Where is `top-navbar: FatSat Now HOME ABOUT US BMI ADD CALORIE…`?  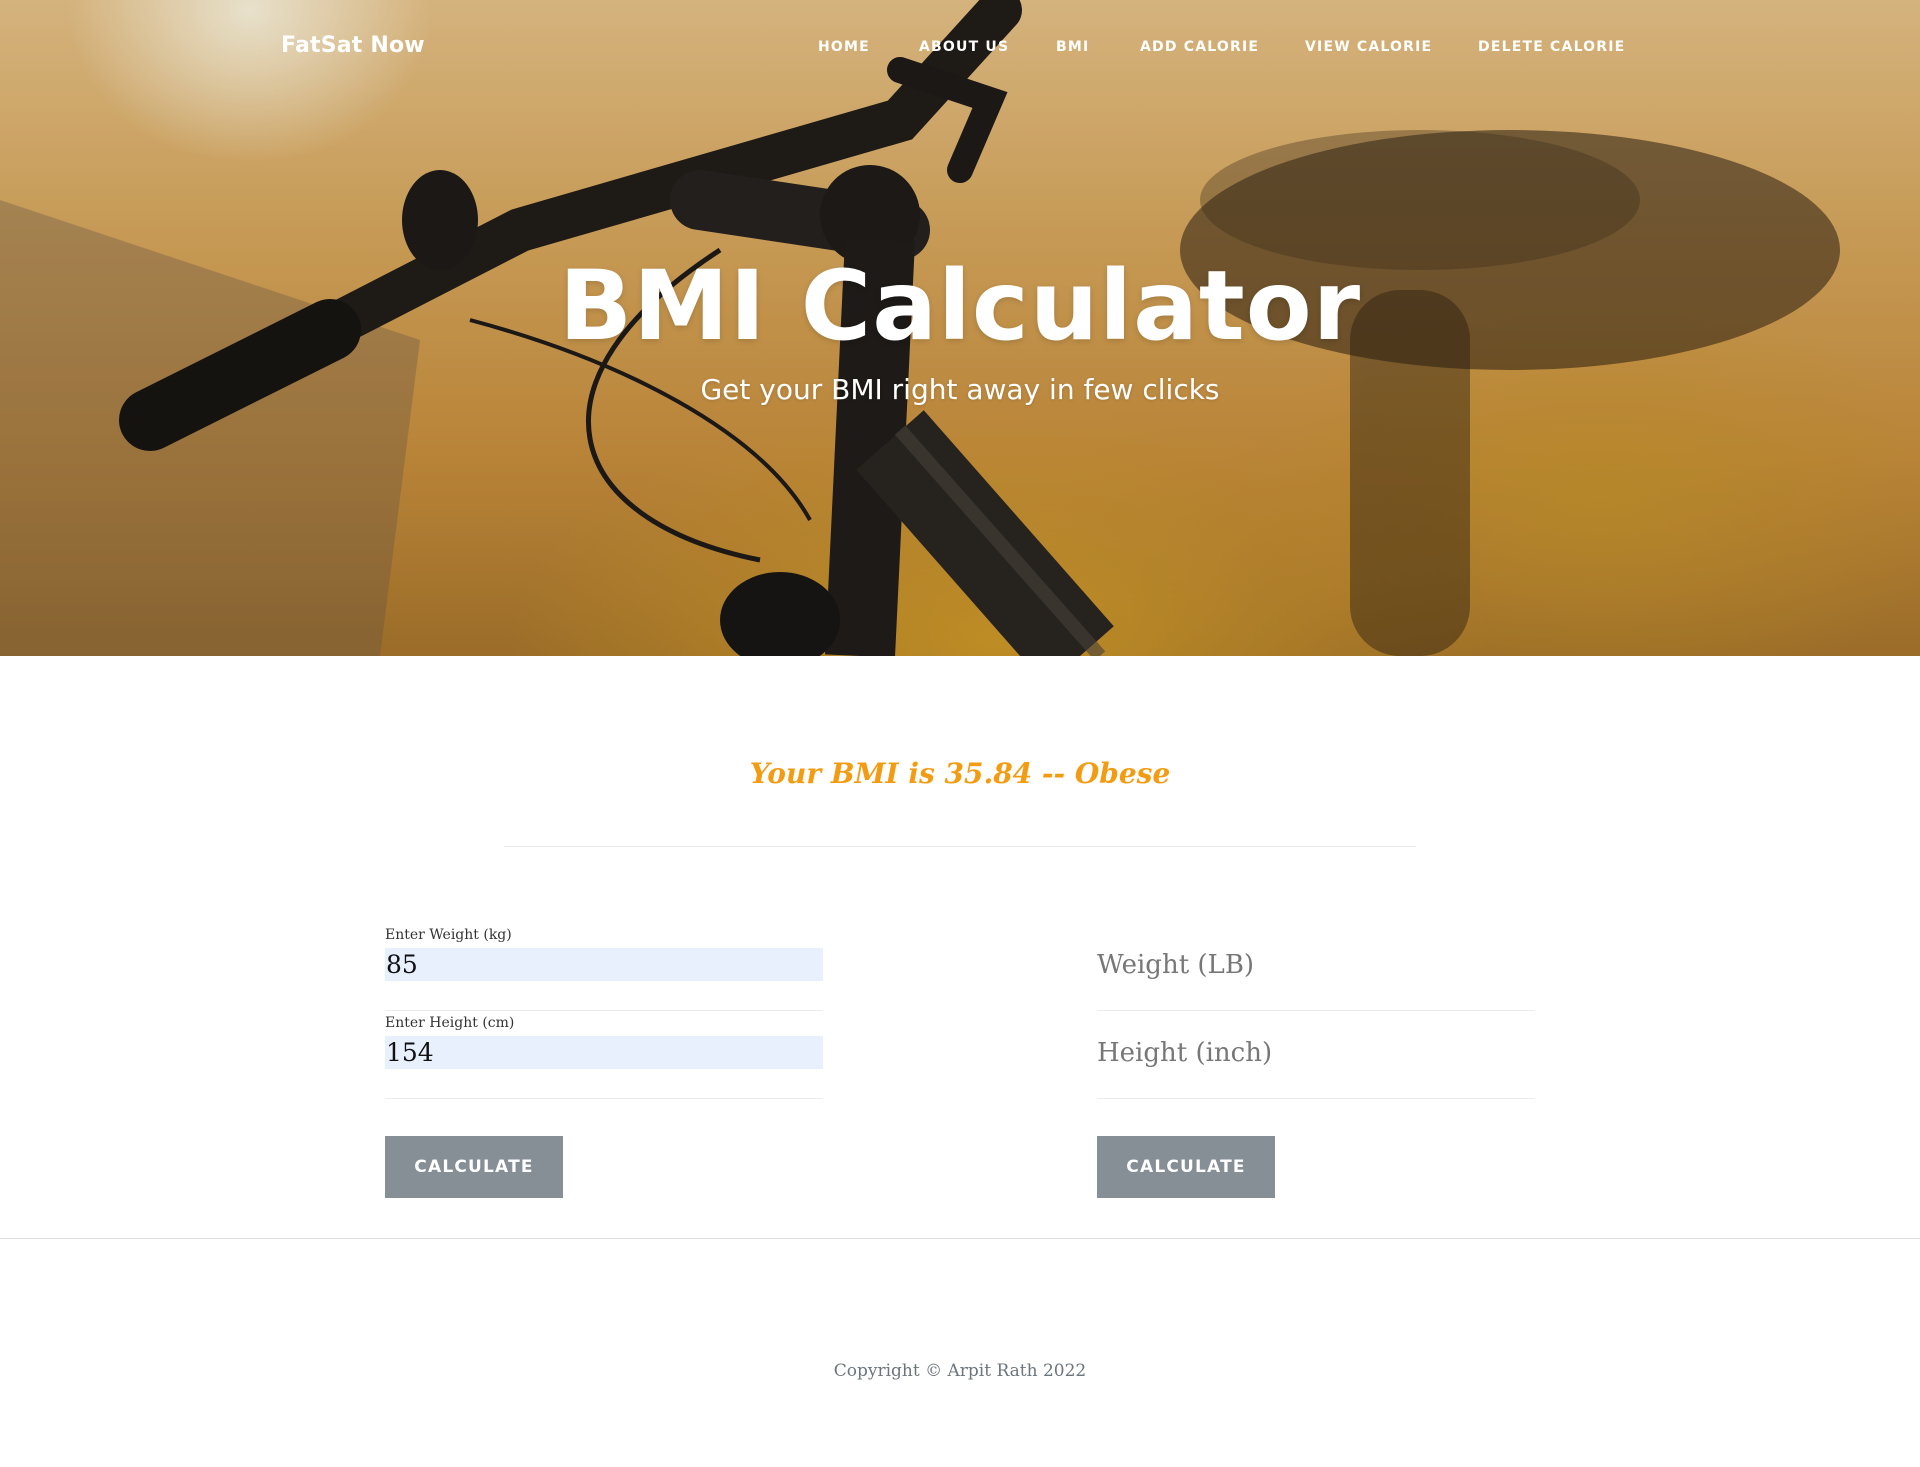
top-navbar: FatSat Now HOME ABOUT US BMI ADD CALORIE… is located at coordinates (960, 48).